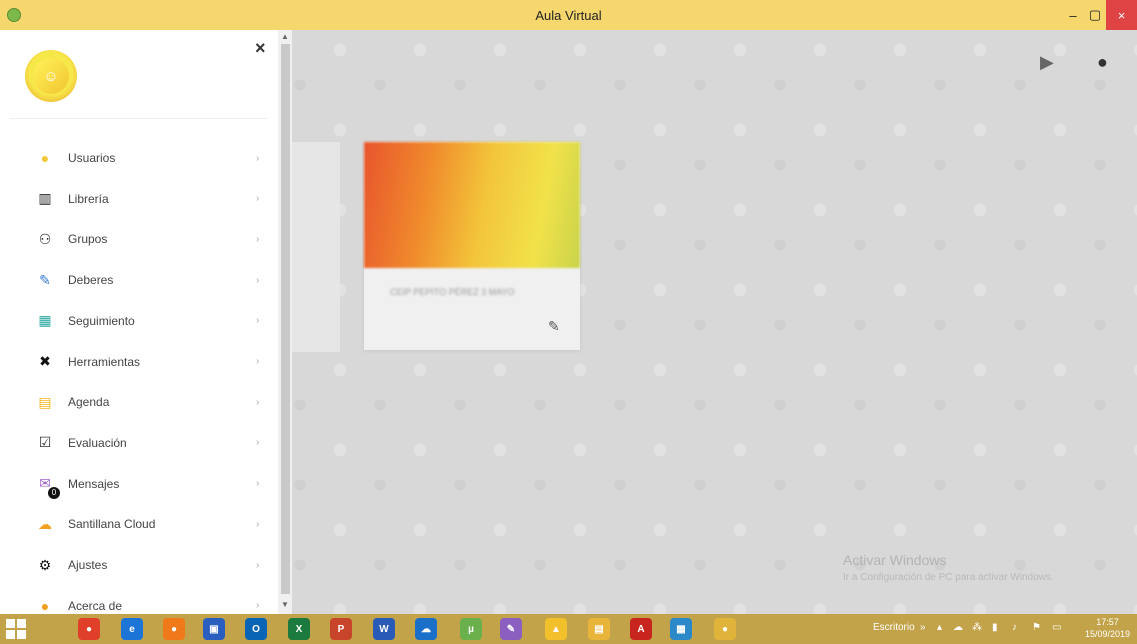  I want to click on utorrent-icon: µ, so click(471, 629).